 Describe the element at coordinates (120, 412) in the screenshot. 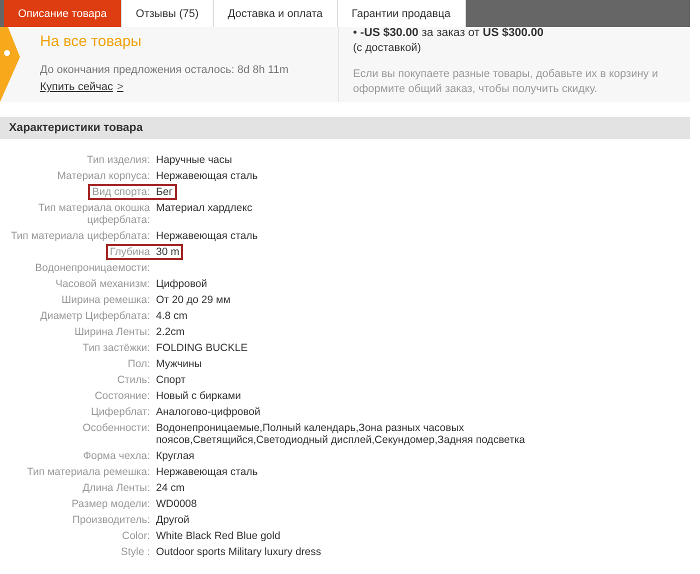

I see `spec-label: Циферблат:` at that location.